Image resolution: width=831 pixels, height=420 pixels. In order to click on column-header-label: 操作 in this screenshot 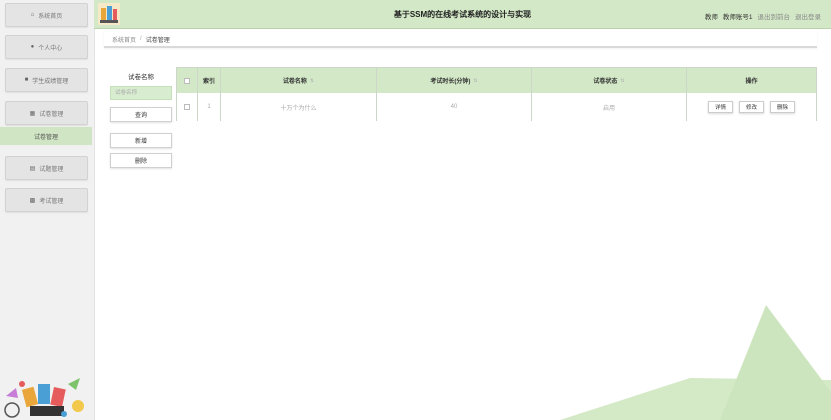, I will do `click(751, 82)`.